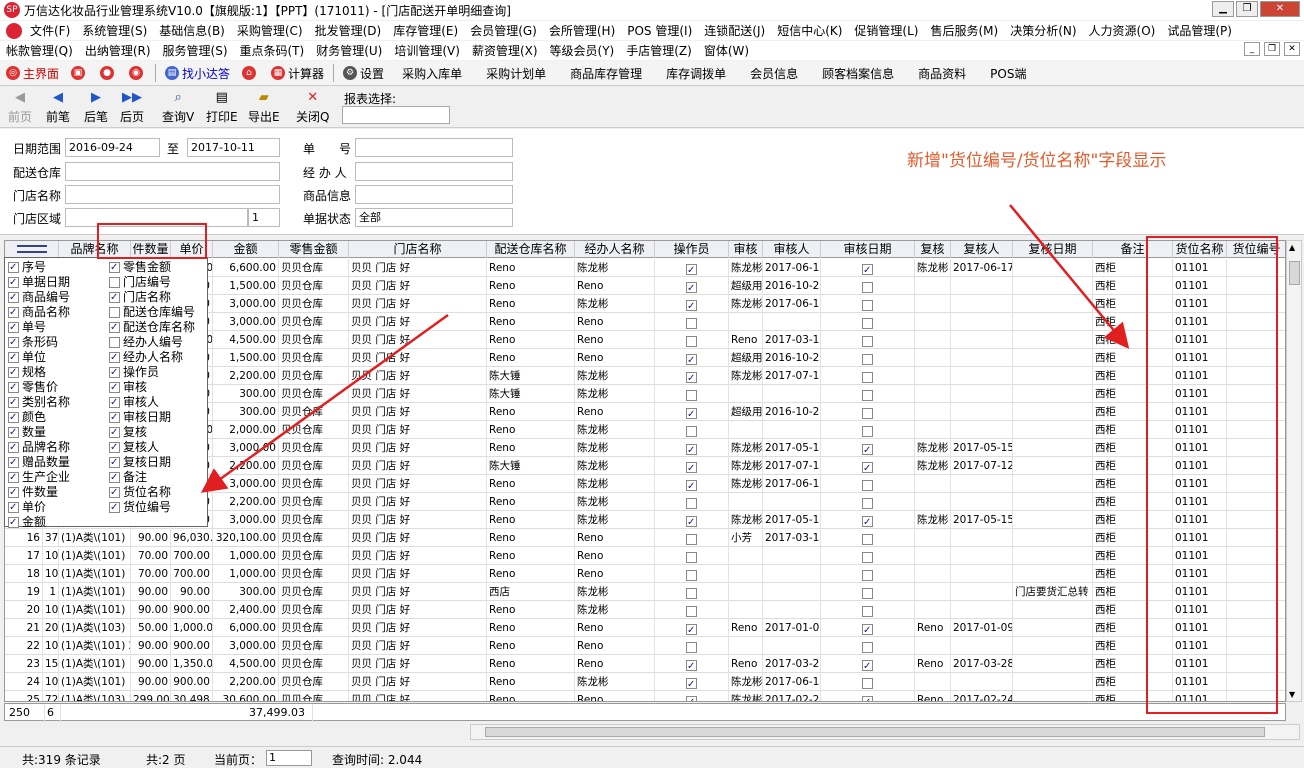  What do you see at coordinates (172, 194) in the screenshot?
I see `store-input` at bounding box center [172, 194].